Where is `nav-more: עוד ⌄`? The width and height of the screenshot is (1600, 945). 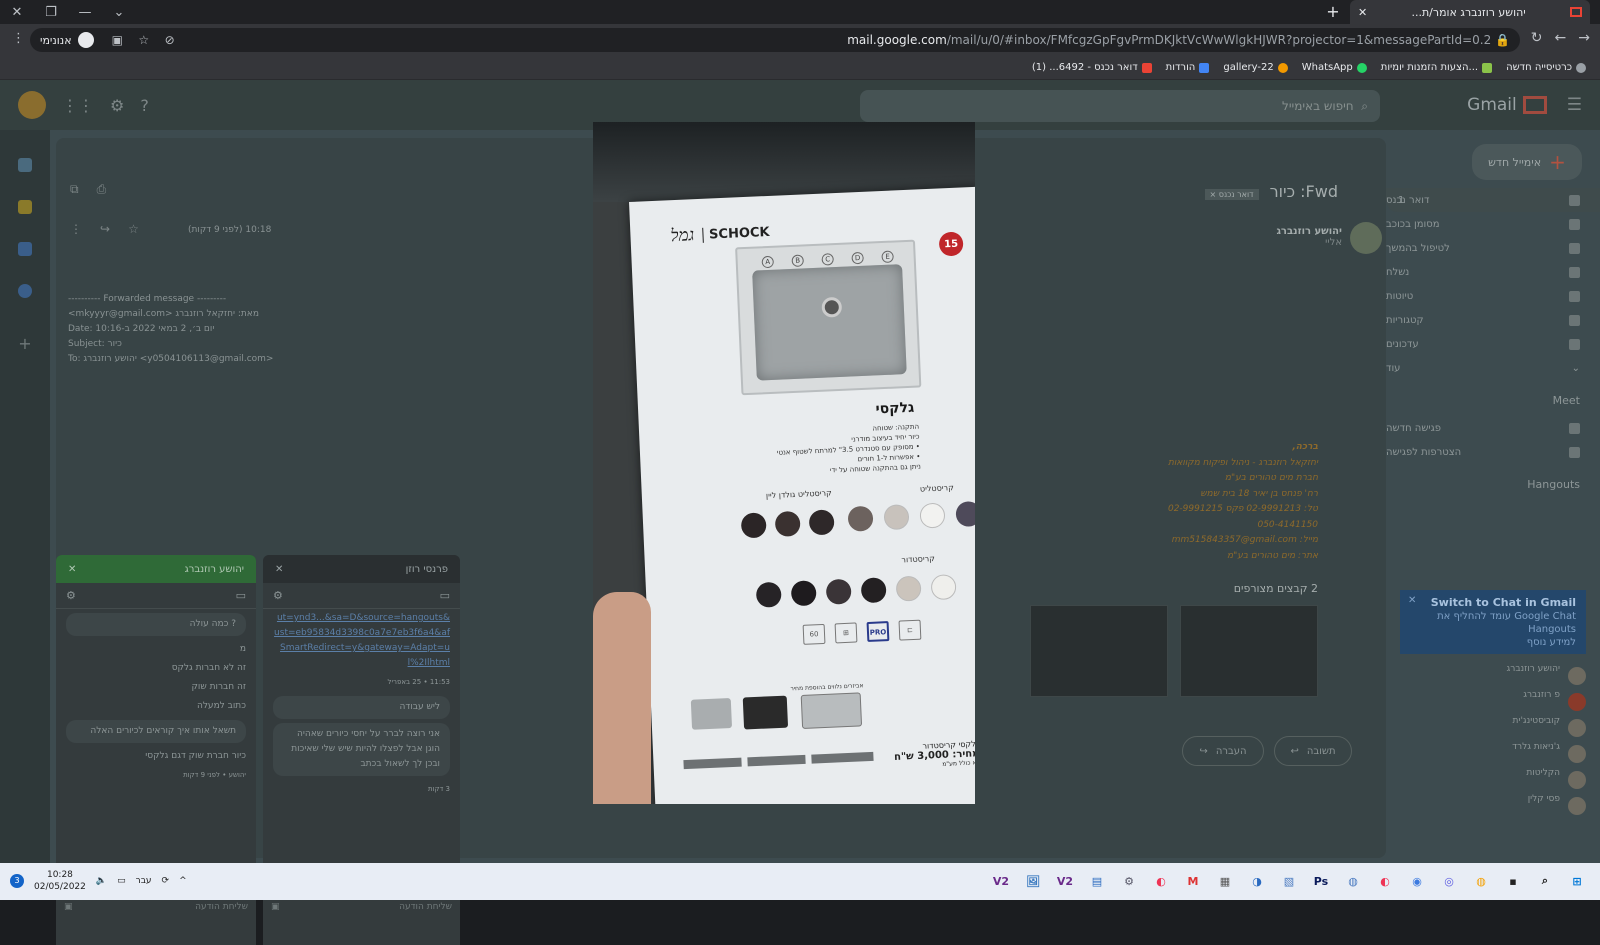 nav-more: עוד ⌄ is located at coordinates (1493, 368).